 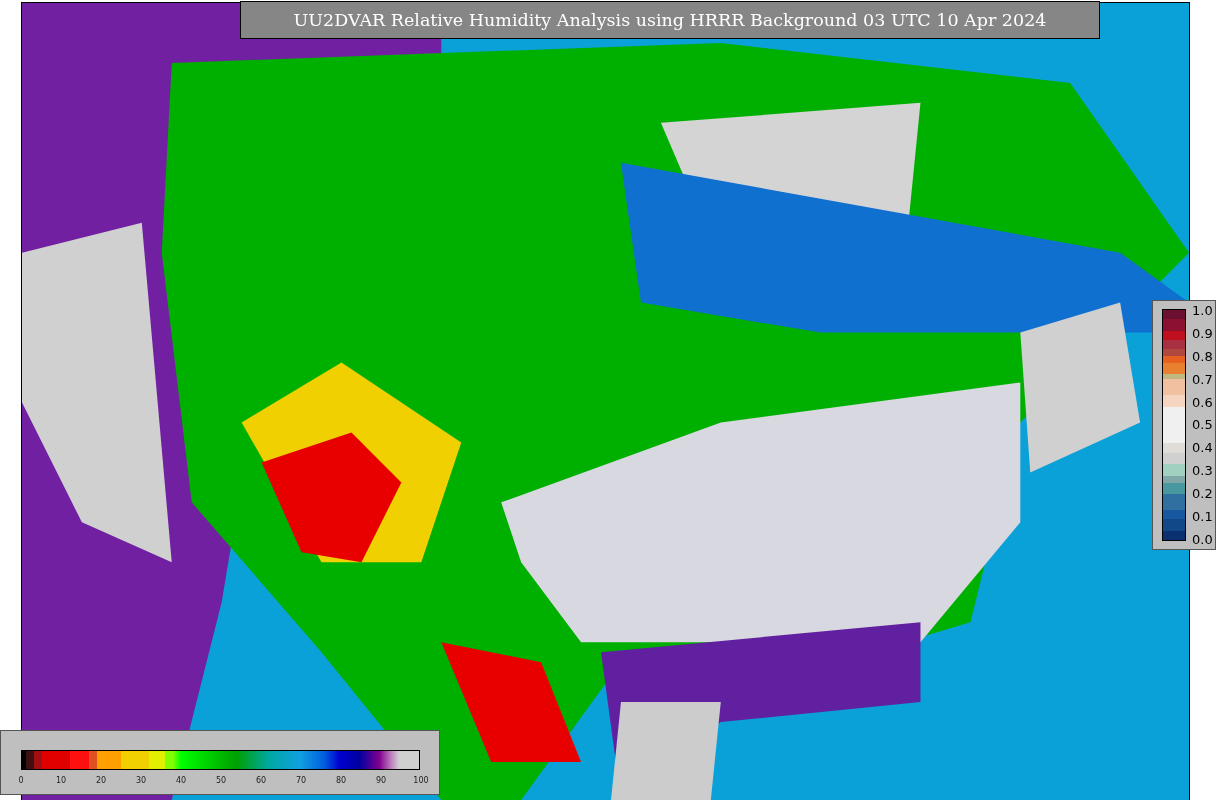 What do you see at coordinates (421, 780) in the screenshot?
I see `tick-label: 100` at bounding box center [421, 780].